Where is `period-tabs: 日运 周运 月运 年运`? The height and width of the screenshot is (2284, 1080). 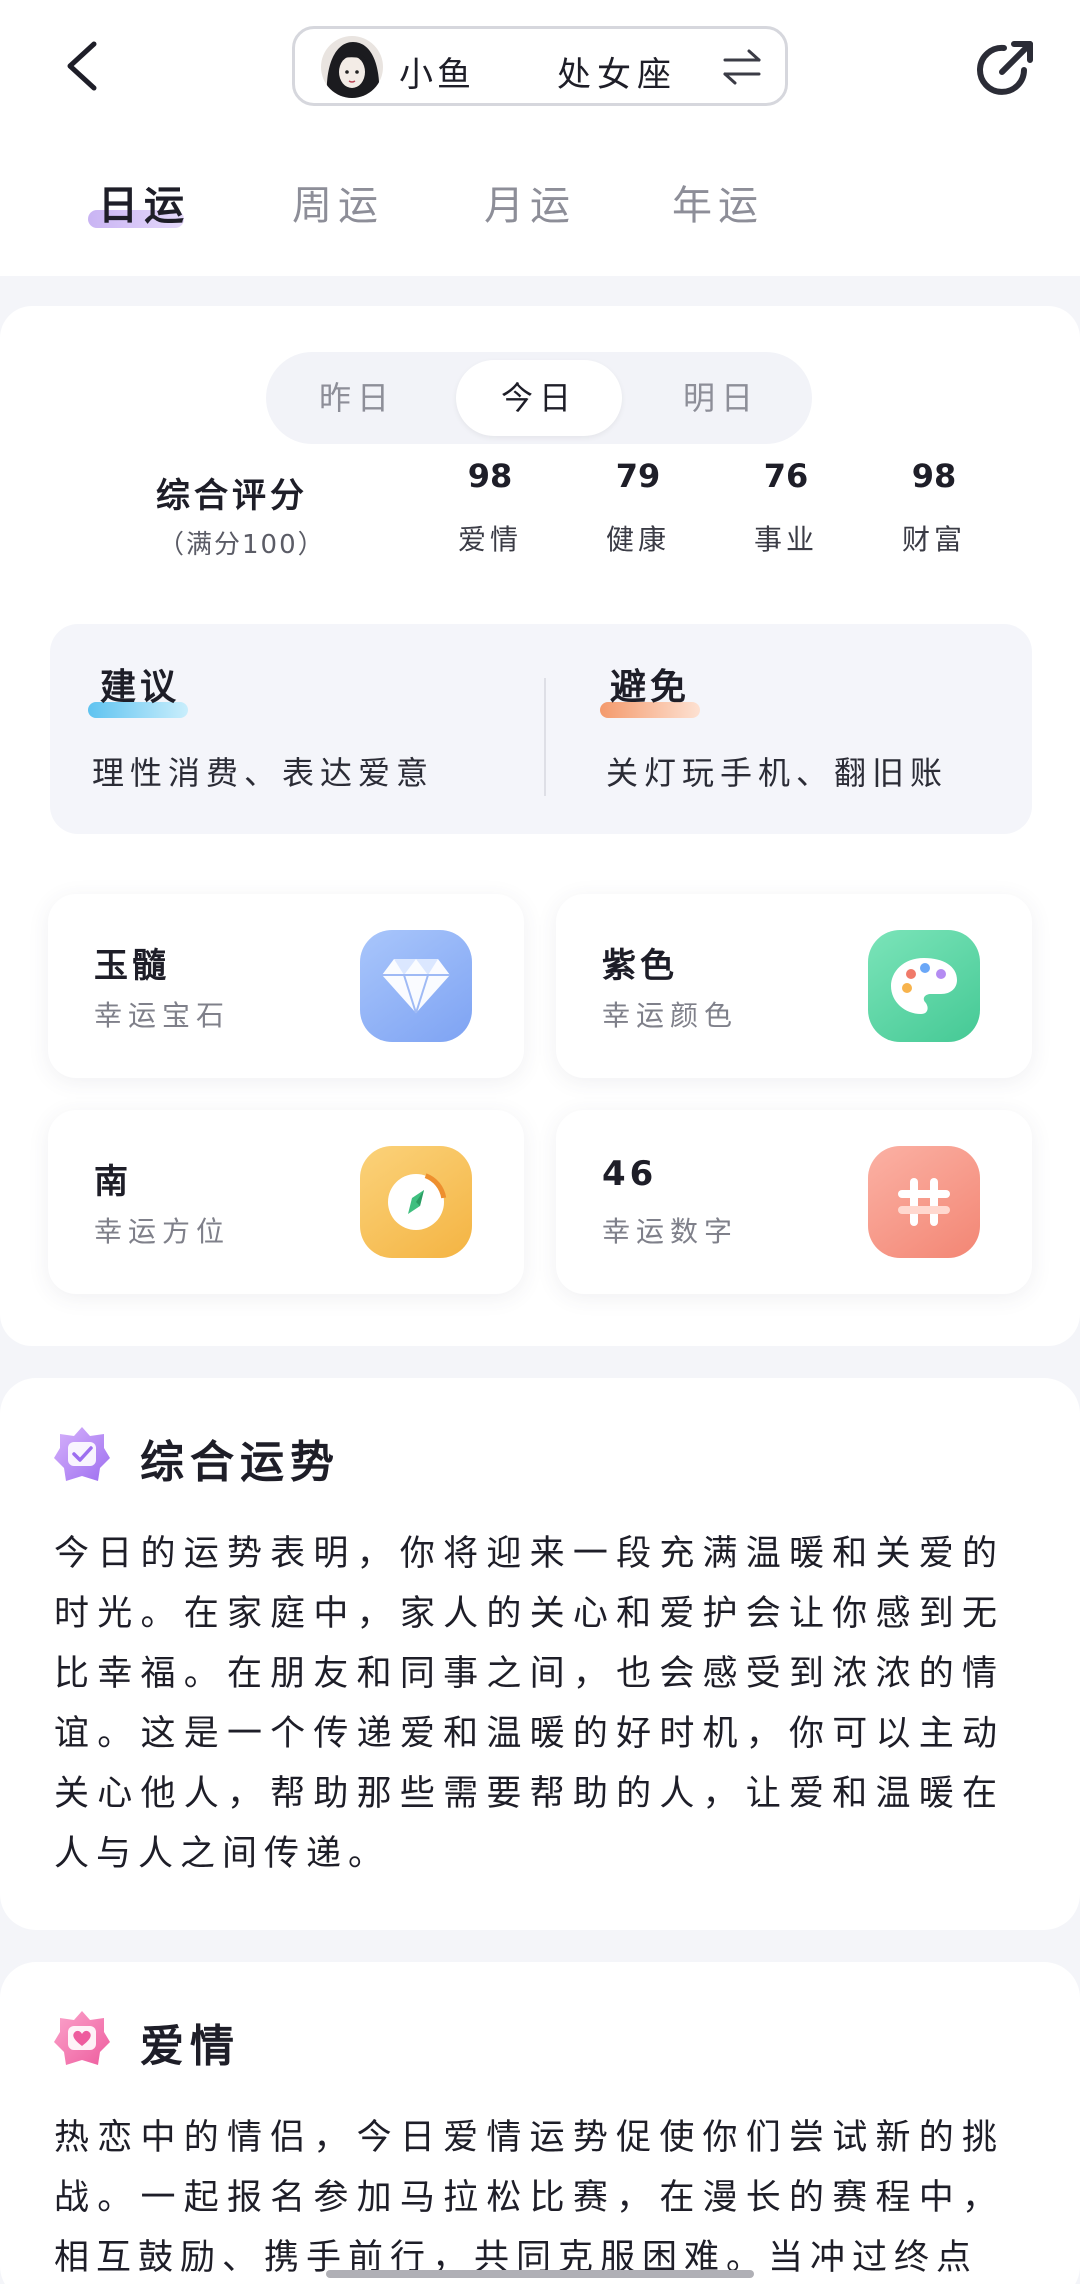
period-tabs: 日运 周运 月运 年运 is located at coordinates (540, 206).